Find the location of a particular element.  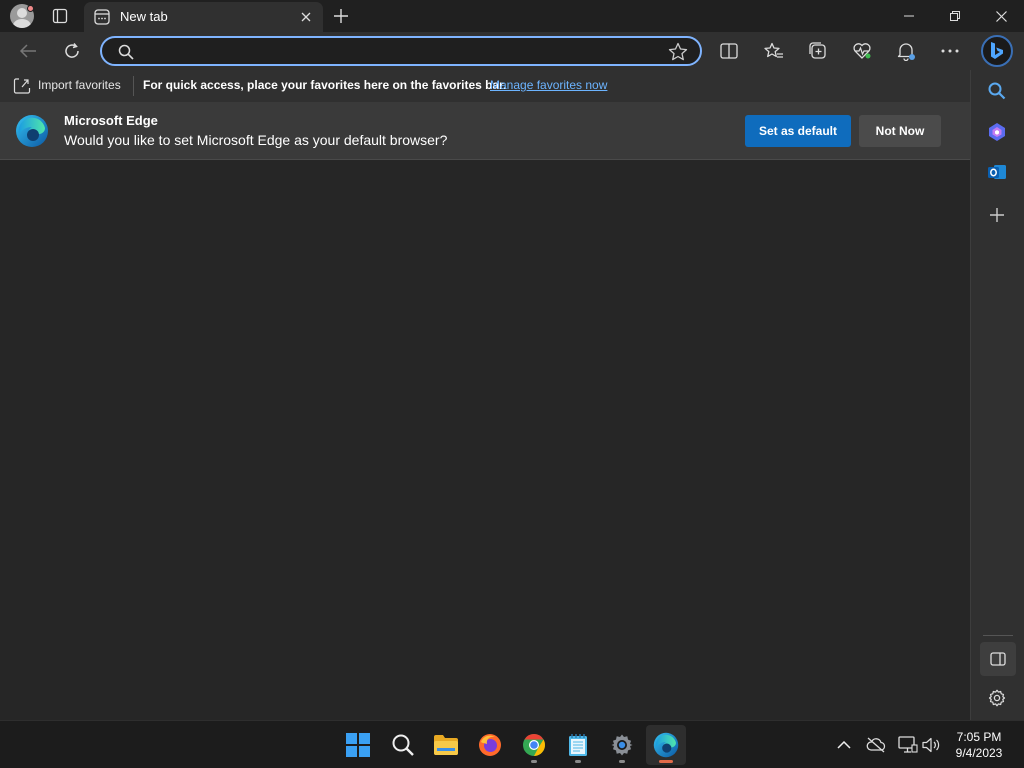

clock-date: 9/4/2023 is located at coordinates (979, 753).